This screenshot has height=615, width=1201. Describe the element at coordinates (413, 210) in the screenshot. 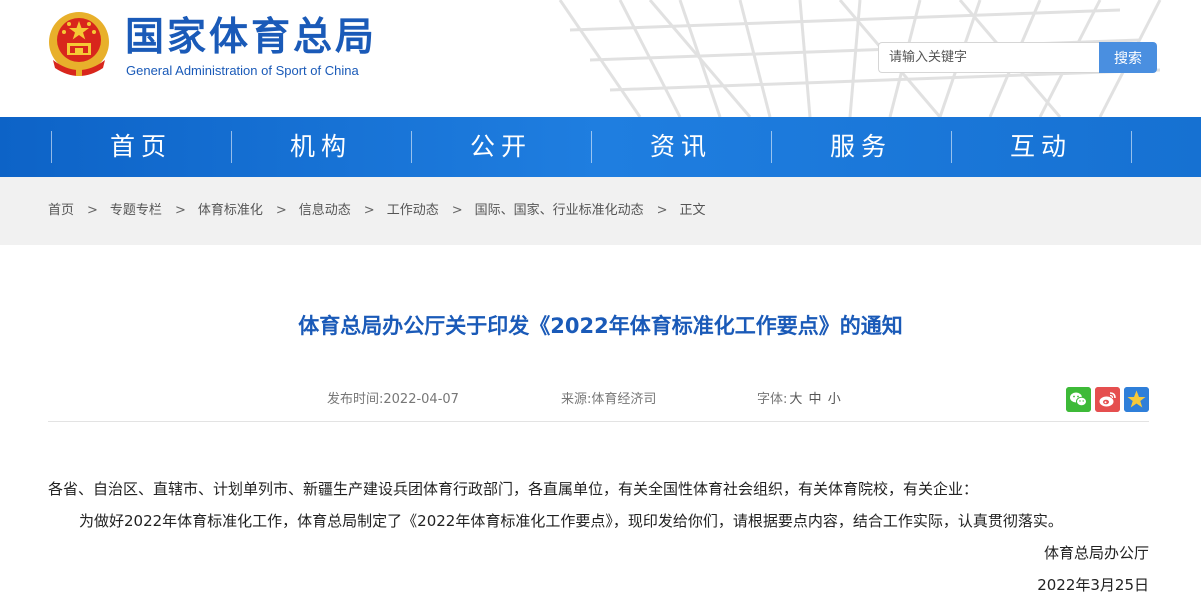

I see `breadcrumb-work-news: 工作动态` at that location.